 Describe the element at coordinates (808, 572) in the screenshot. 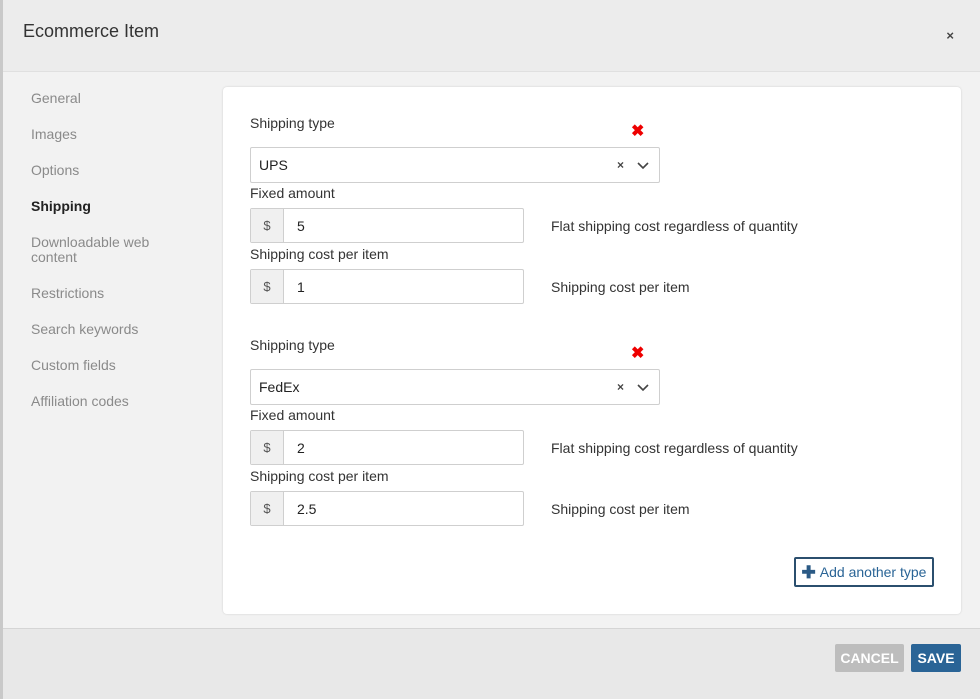

I see `plus-icon: ✚` at that location.